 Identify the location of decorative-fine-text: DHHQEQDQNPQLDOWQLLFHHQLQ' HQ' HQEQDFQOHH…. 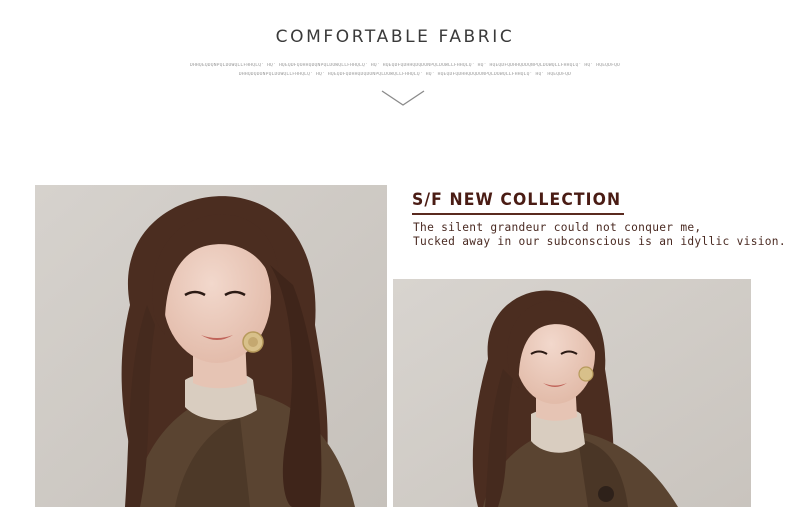
(405, 65).